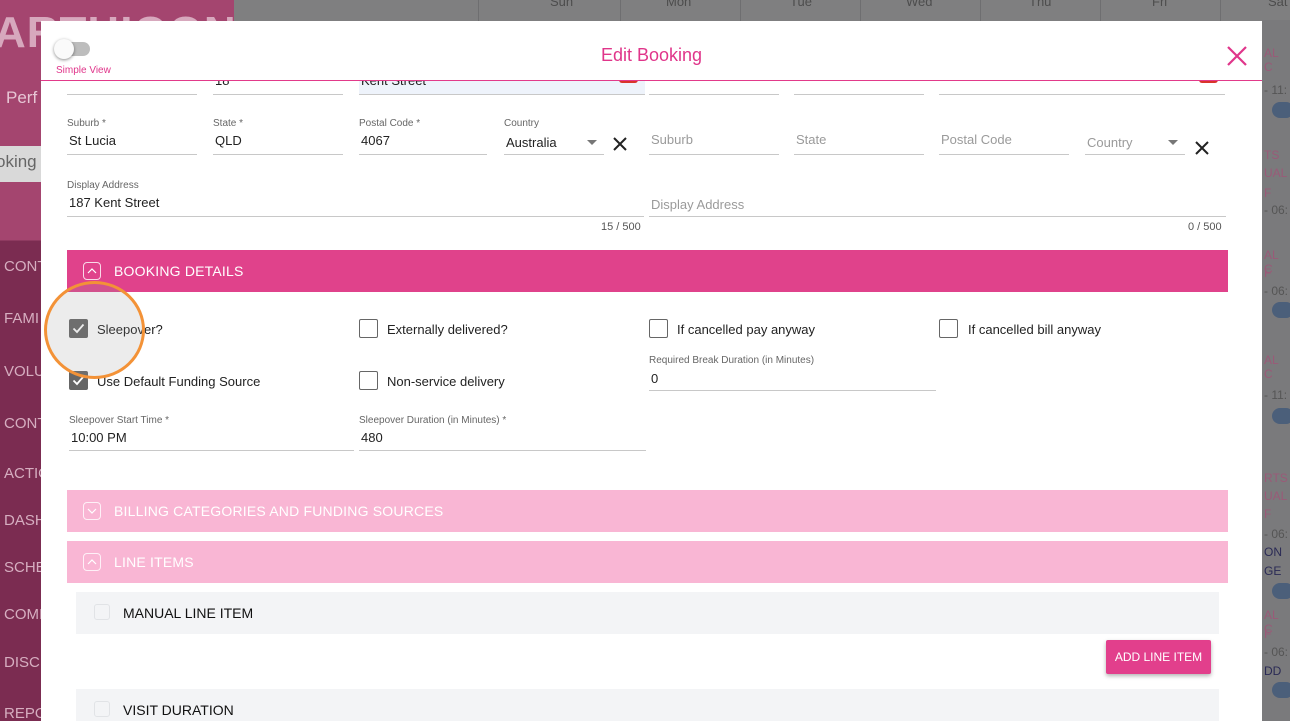 The height and width of the screenshot is (721, 1290). Describe the element at coordinates (1205, 227) in the screenshot. I see `display-address-2-counter: 0 / 500` at that location.